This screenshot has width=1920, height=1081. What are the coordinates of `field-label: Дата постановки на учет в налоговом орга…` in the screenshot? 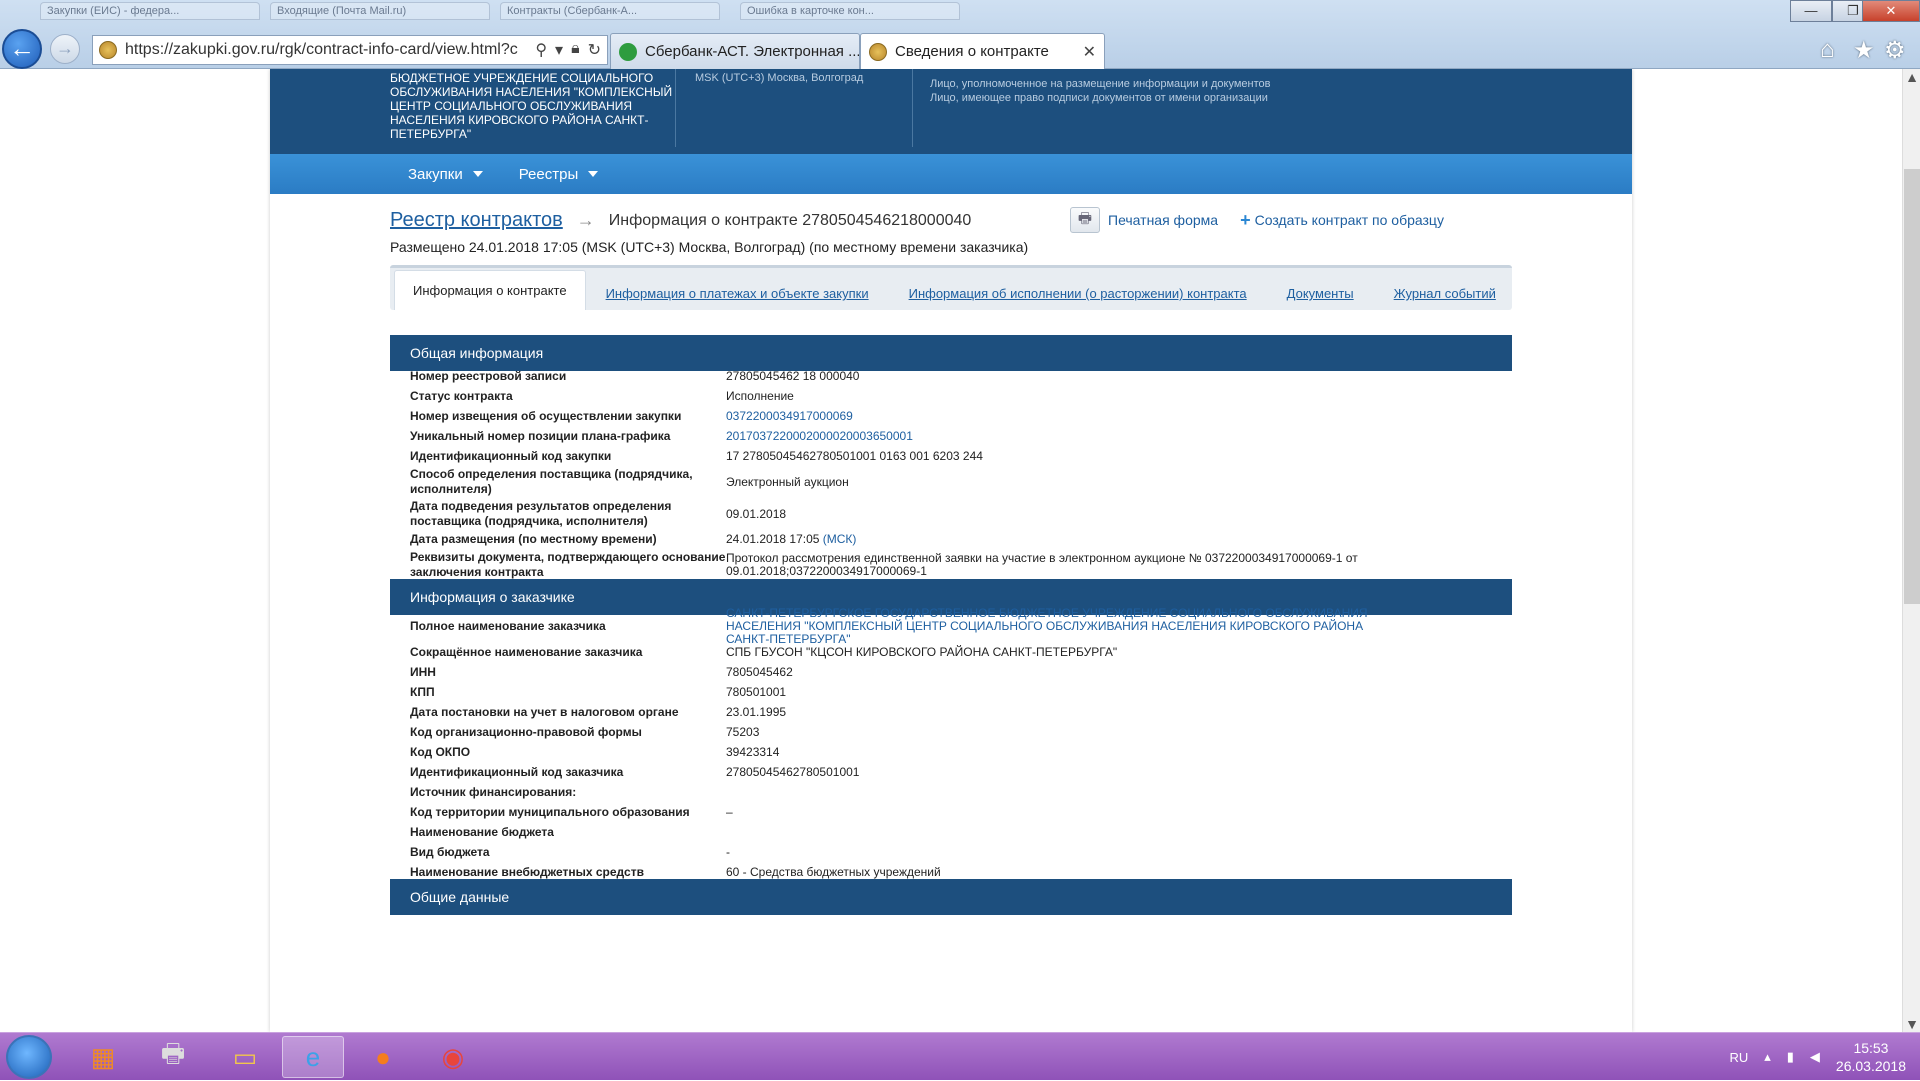 It's located at (544, 711).